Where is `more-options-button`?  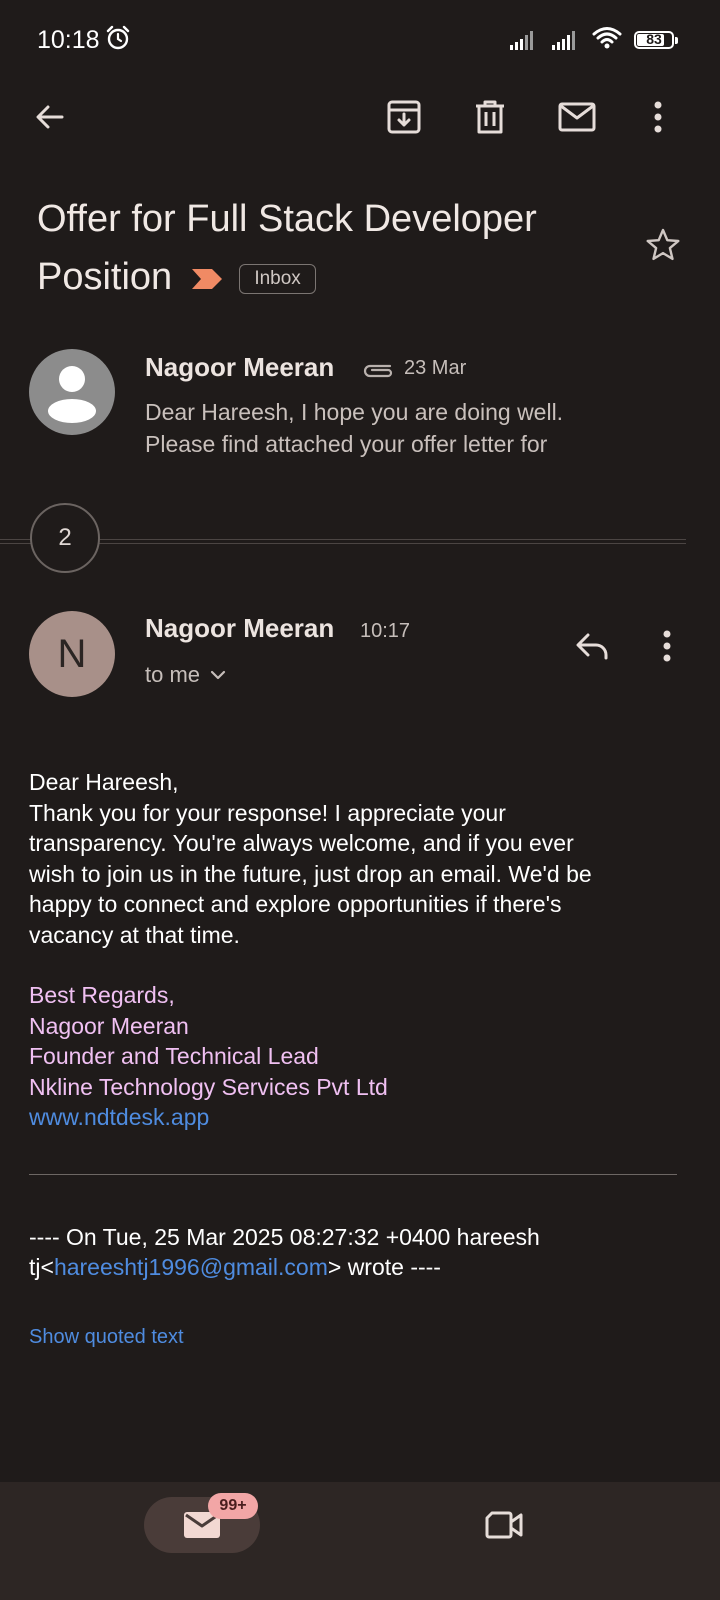
more-options-button is located at coordinates (658, 117).